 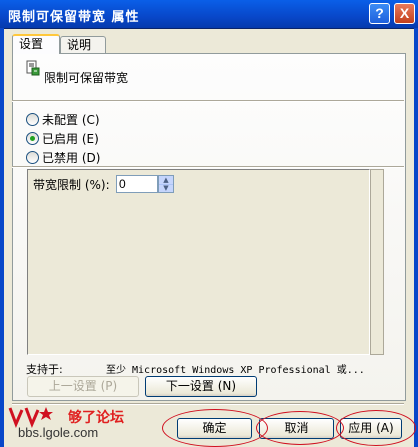 What do you see at coordinates (201, 386) in the screenshot?
I see `next-setting-button: 下一设置 (N)` at bounding box center [201, 386].